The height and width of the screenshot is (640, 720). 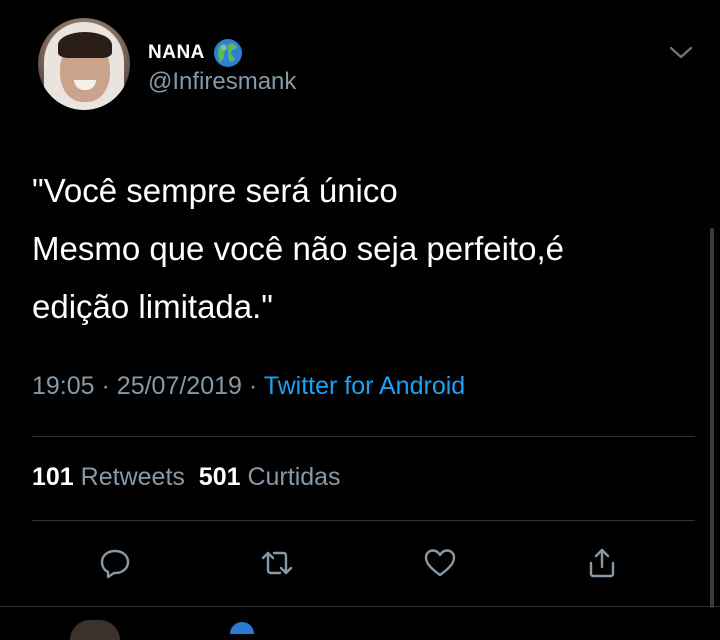 What do you see at coordinates (84, 64) in the screenshot?
I see `avatar` at bounding box center [84, 64].